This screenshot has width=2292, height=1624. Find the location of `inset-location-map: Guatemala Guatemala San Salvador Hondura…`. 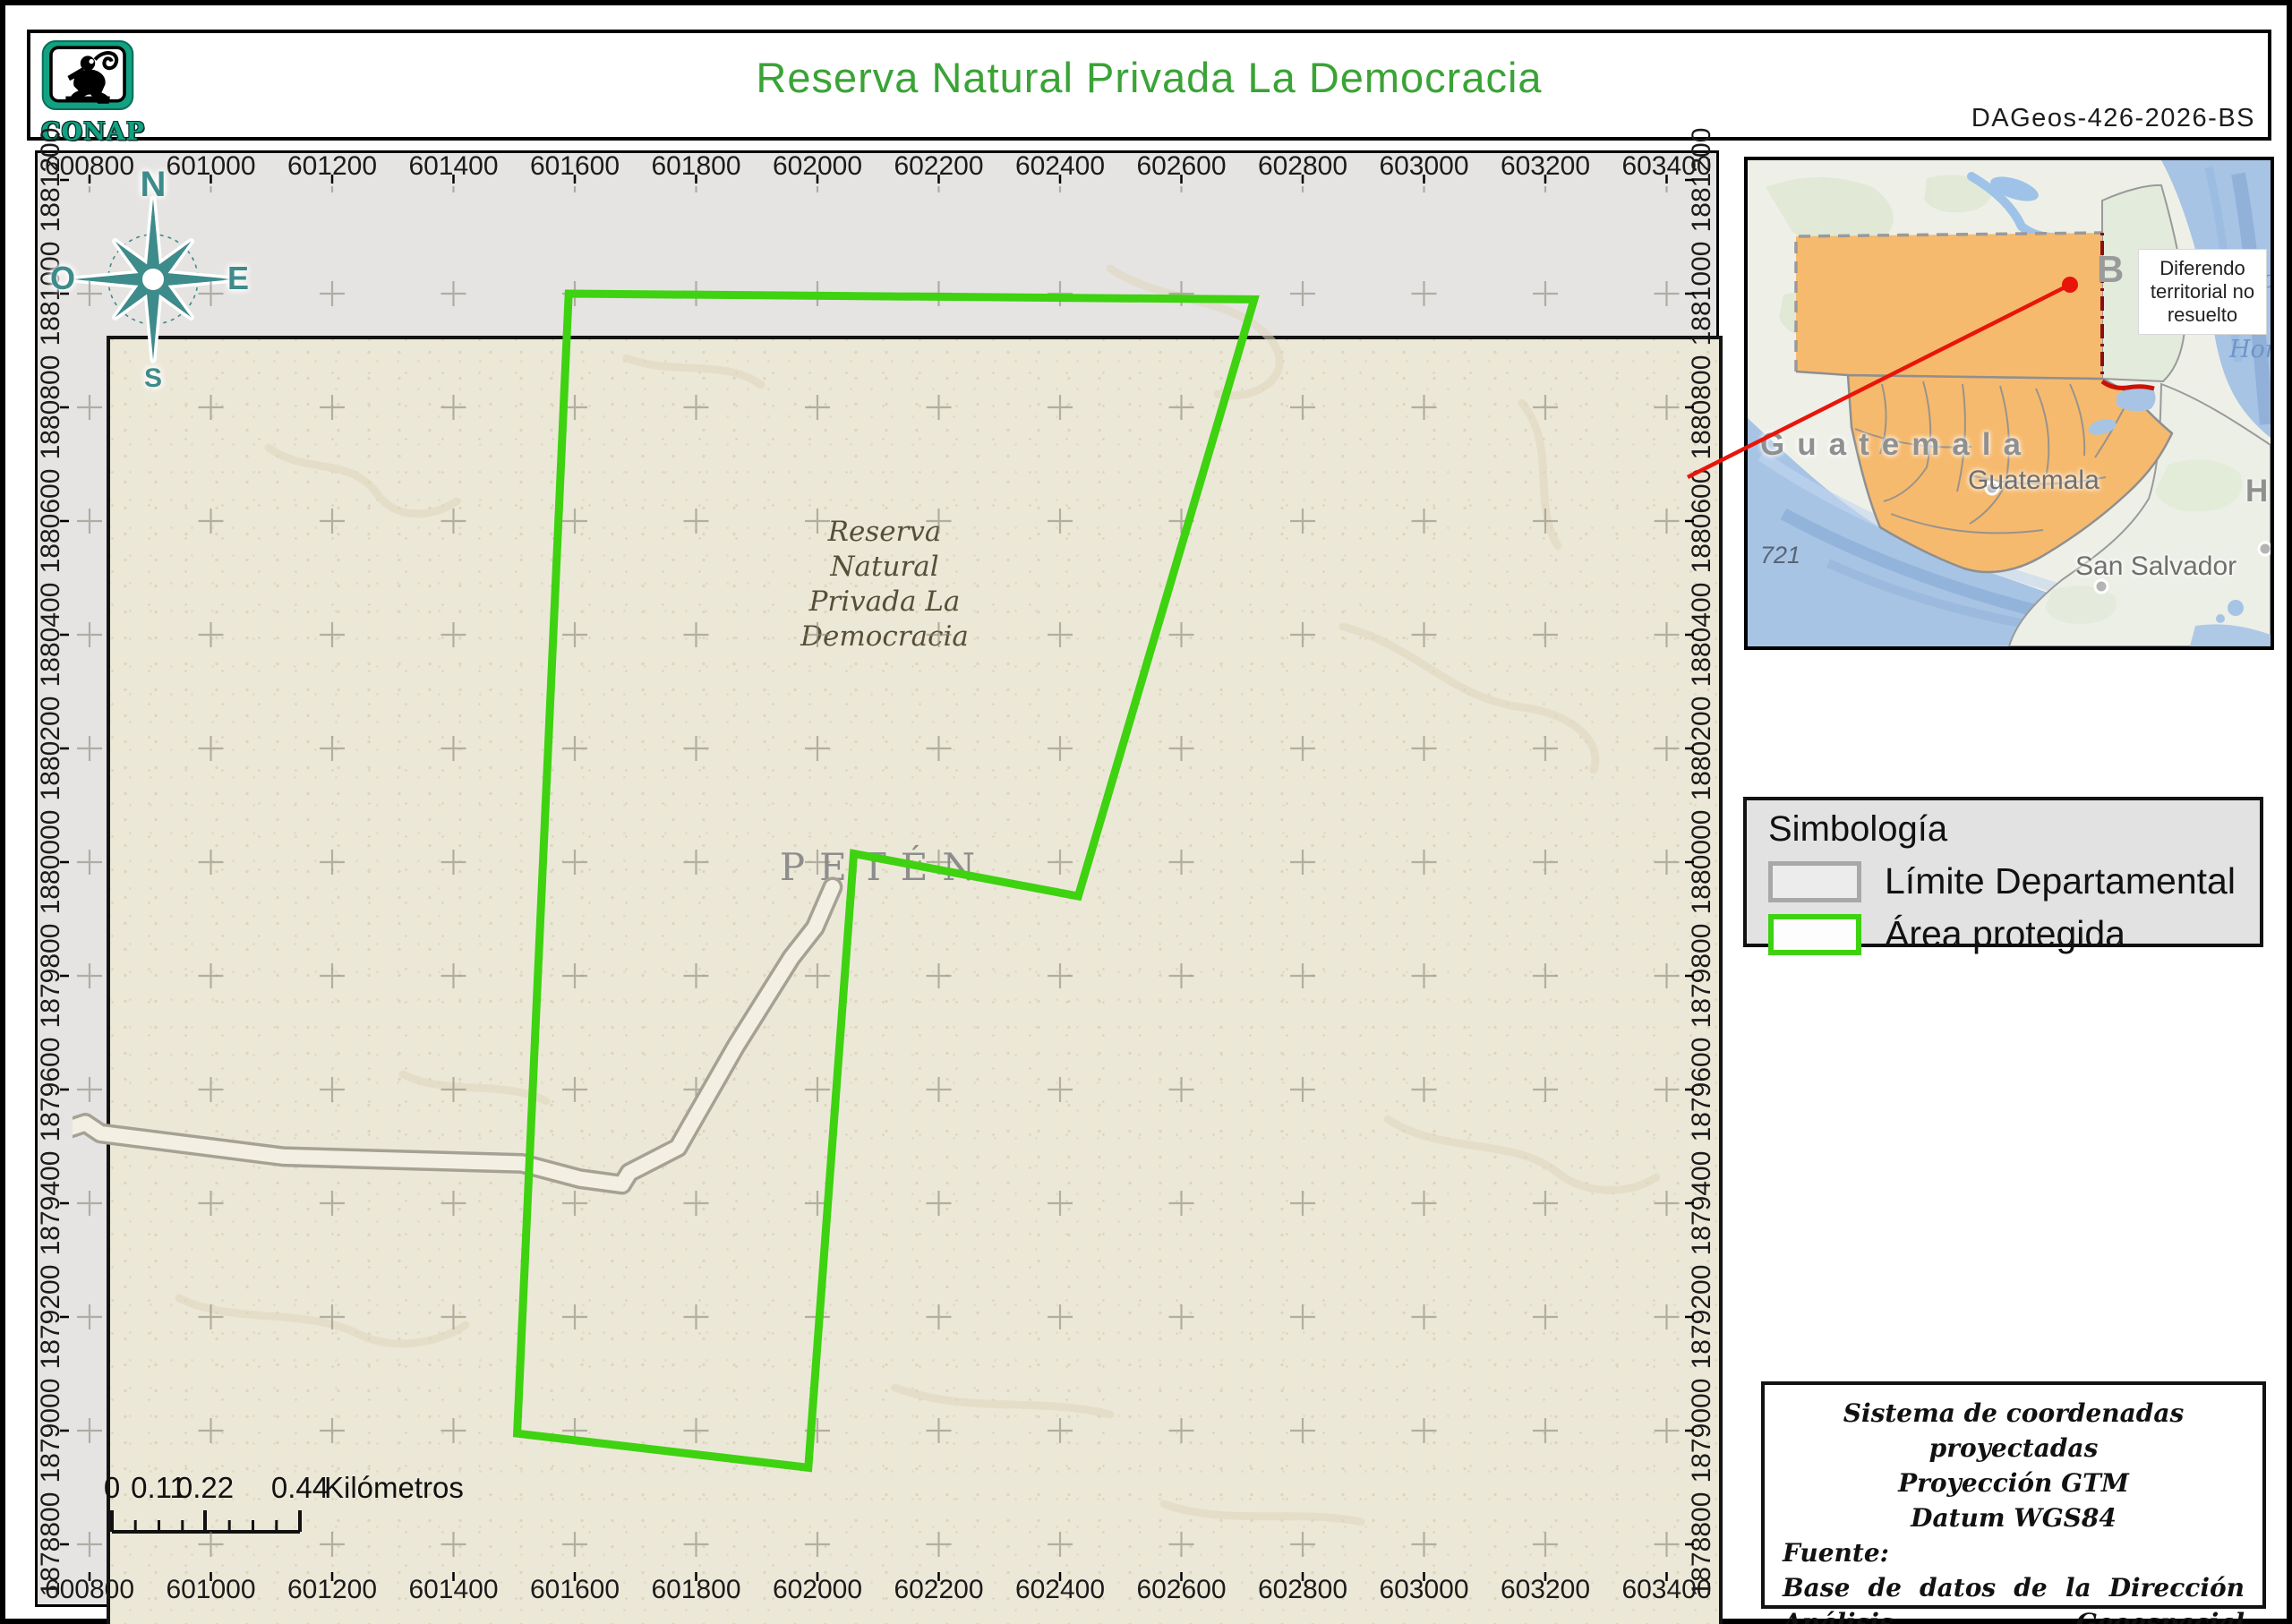

inset-location-map: Guatemala Guatemala San Salvador Hondura… is located at coordinates (2009, 403).